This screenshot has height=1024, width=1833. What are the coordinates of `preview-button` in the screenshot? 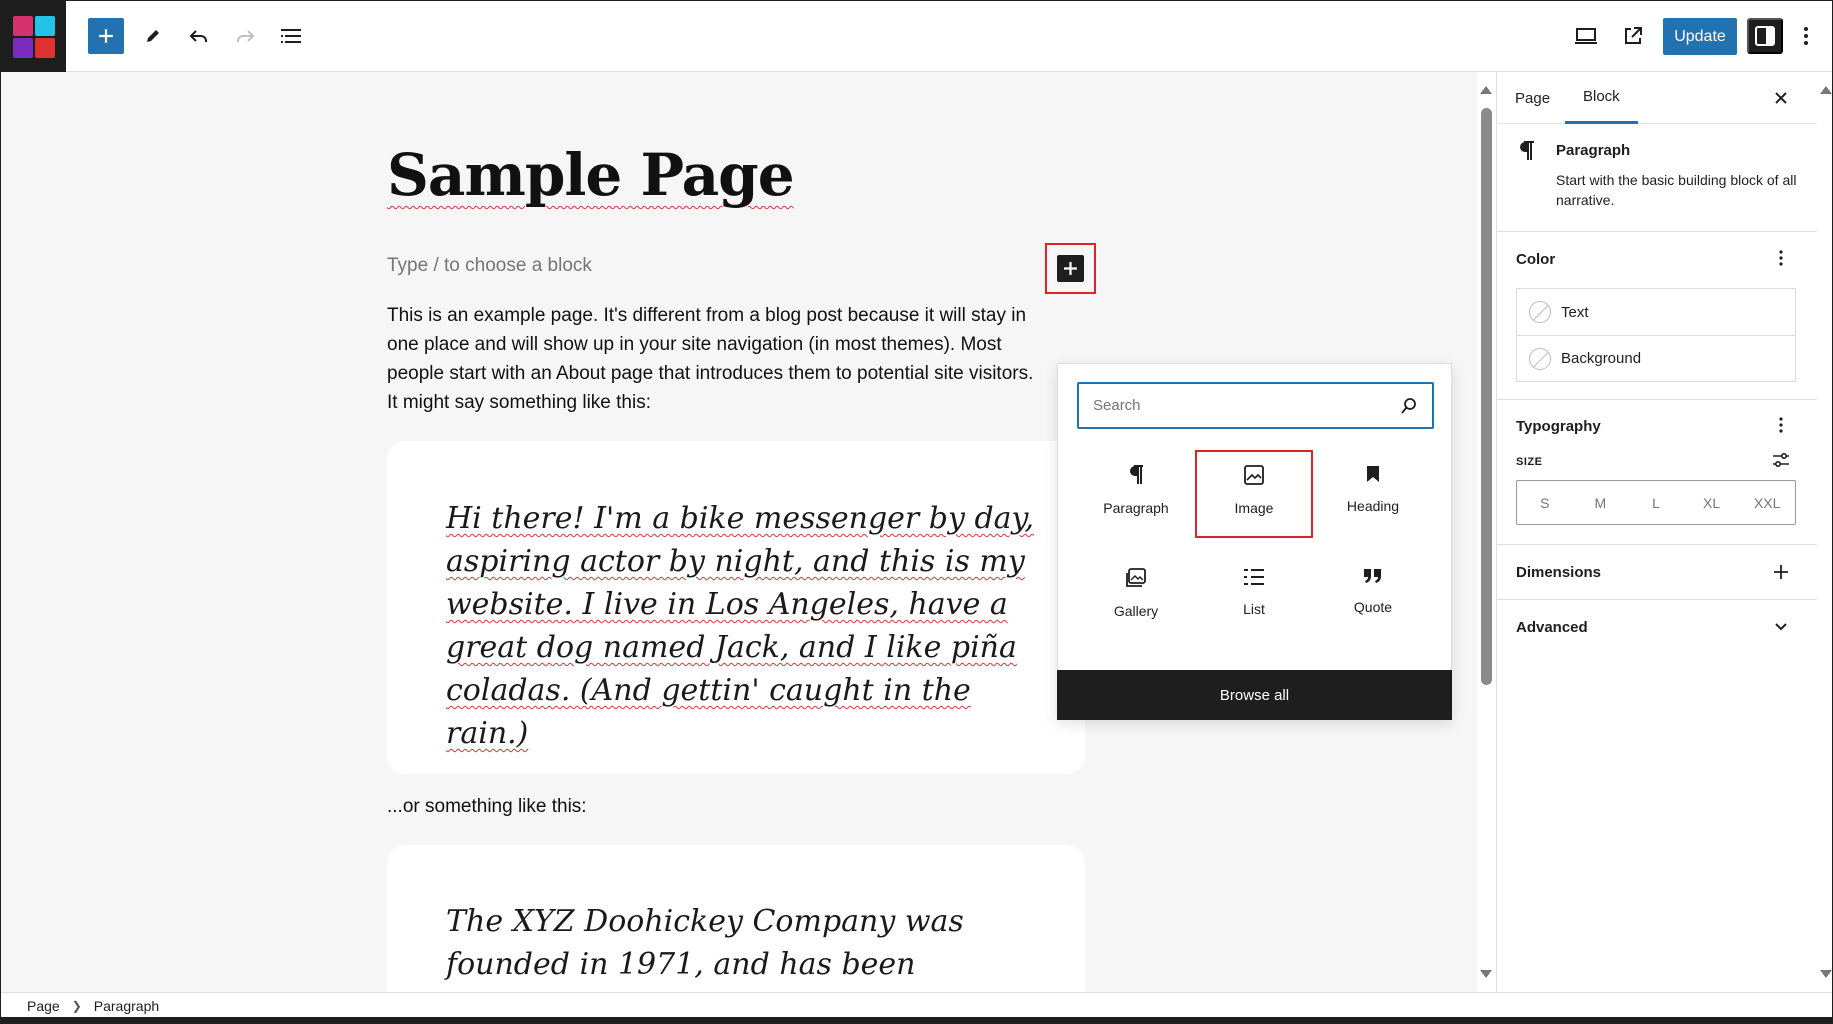 It's located at (1586, 36).